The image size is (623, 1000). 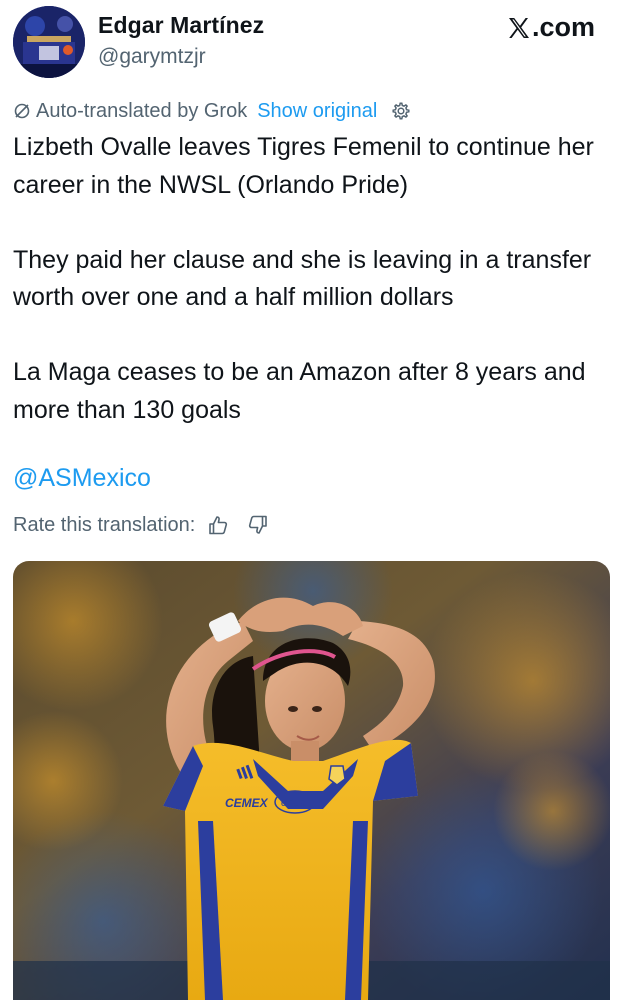 I want to click on rate-translation-bar: Rate this translation:, so click(x=141, y=525).